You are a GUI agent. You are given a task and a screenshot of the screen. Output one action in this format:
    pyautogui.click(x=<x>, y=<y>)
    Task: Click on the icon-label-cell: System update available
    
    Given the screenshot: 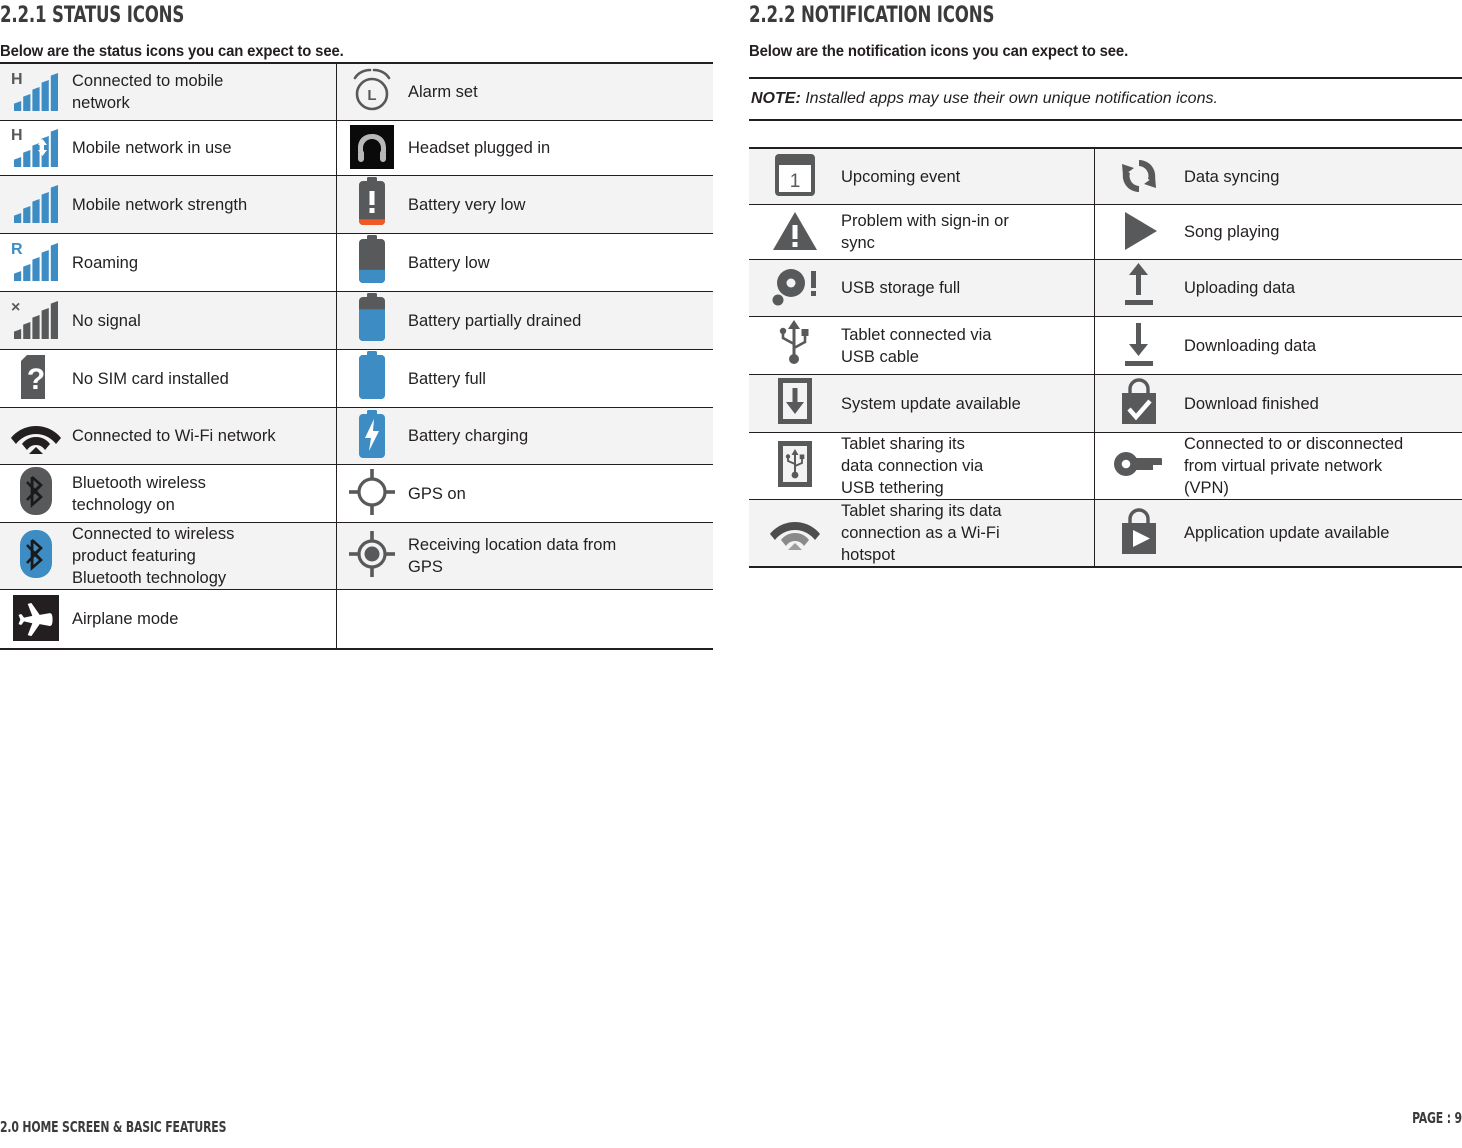 What is the action you would take?
    pyautogui.click(x=967, y=403)
    